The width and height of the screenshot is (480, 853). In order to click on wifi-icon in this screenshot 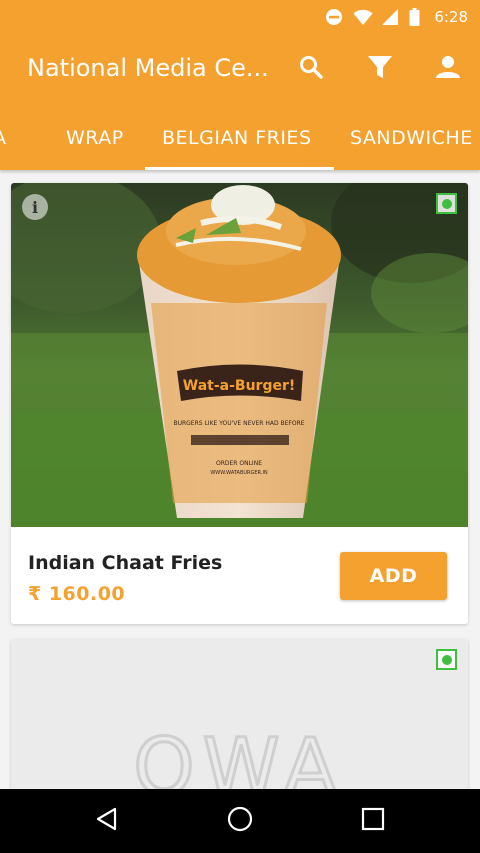, I will do `click(363, 17)`.